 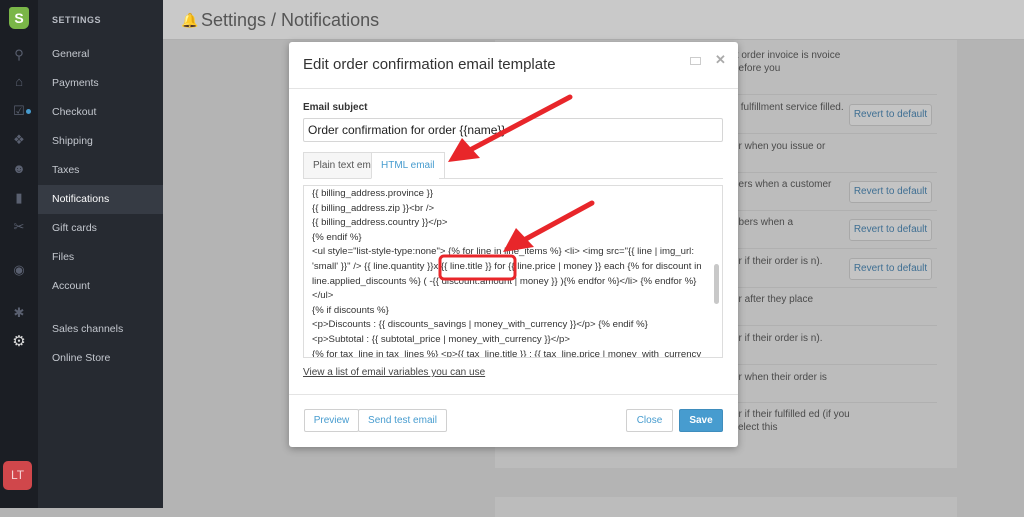 I want to click on editor-scrollbar, so click(x=716, y=284).